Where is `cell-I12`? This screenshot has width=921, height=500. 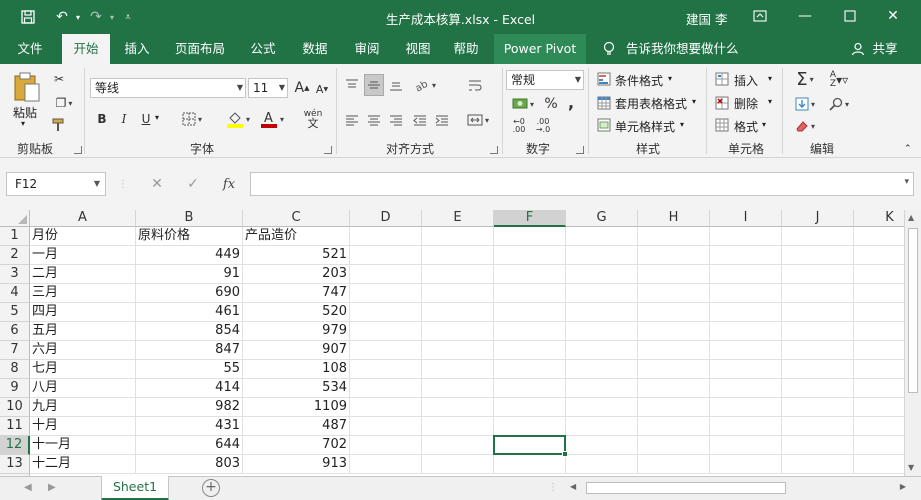
cell-I12 is located at coordinates (746, 445).